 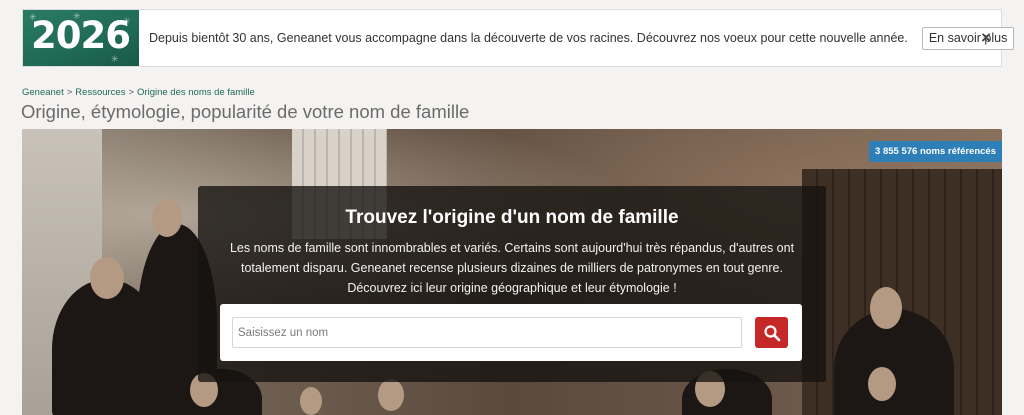 I want to click on surname-search-input, so click(x=487, y=332).